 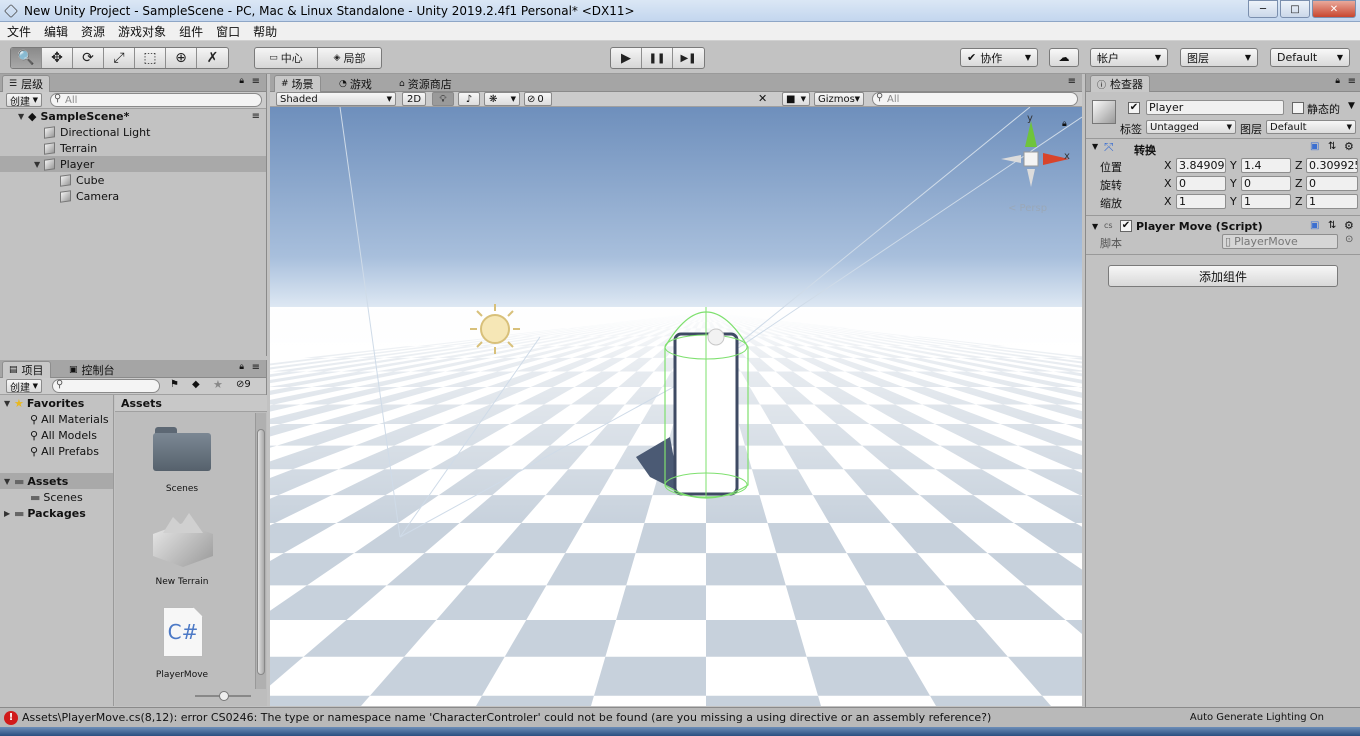 I want to click on terrain-icon, so click(x=183, y=541).